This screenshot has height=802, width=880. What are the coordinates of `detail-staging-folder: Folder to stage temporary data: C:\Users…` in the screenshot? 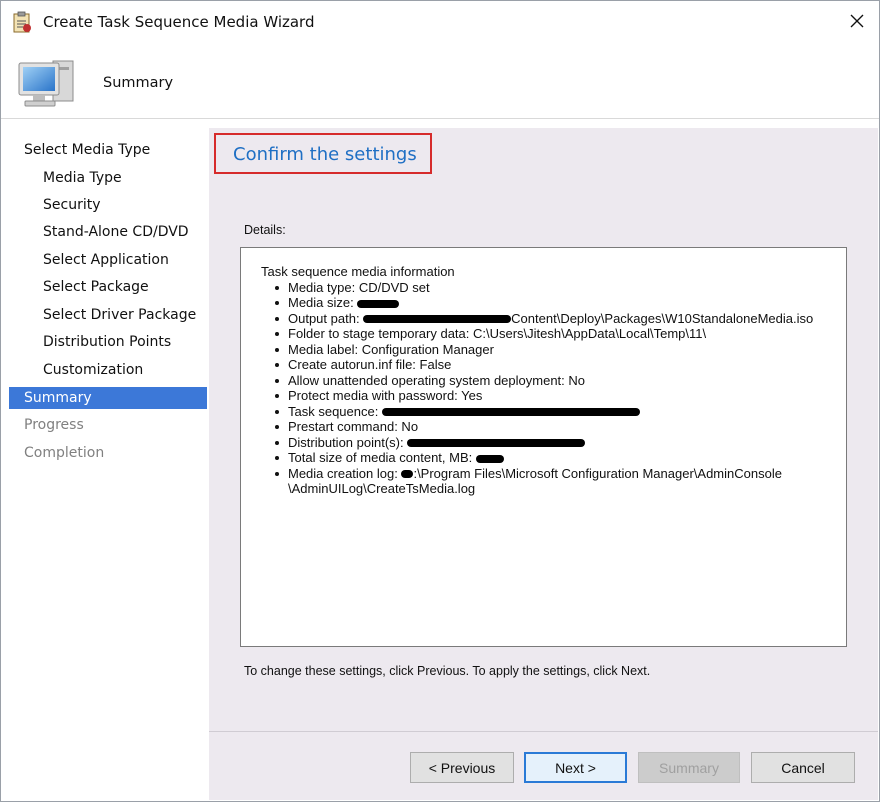 It's located at (543, 334).